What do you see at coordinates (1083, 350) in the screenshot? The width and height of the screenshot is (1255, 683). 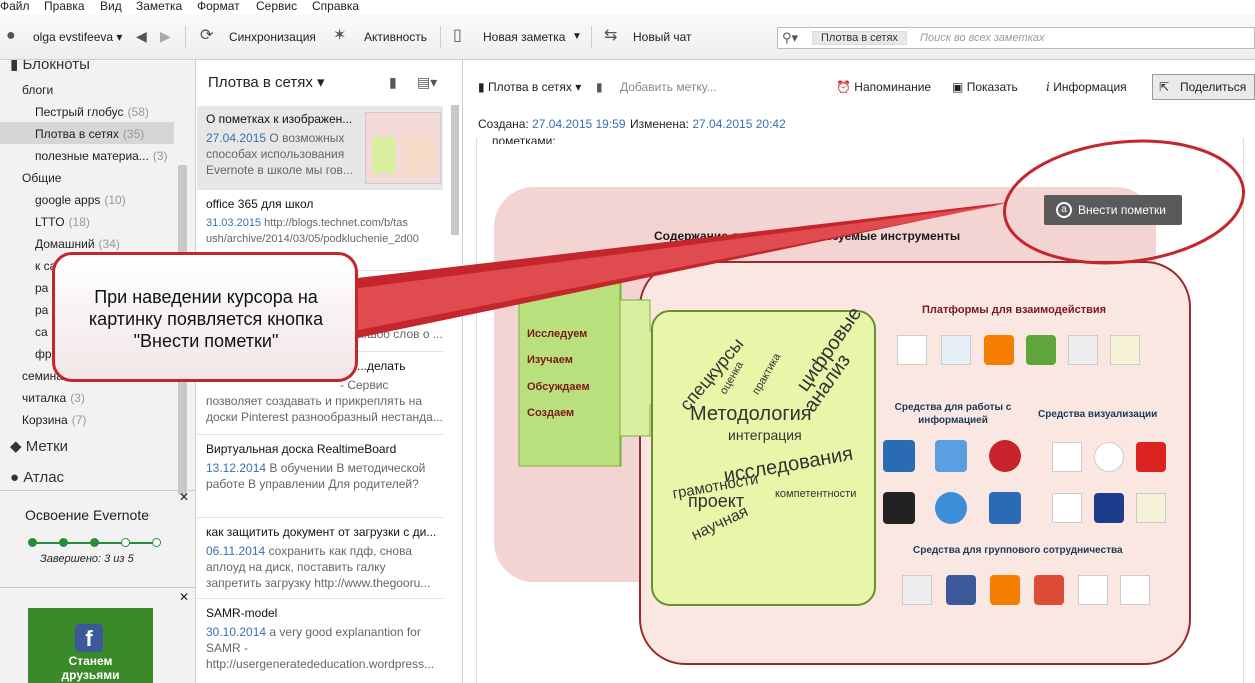 I see `google-icon` at bounding box center [1083, 350].